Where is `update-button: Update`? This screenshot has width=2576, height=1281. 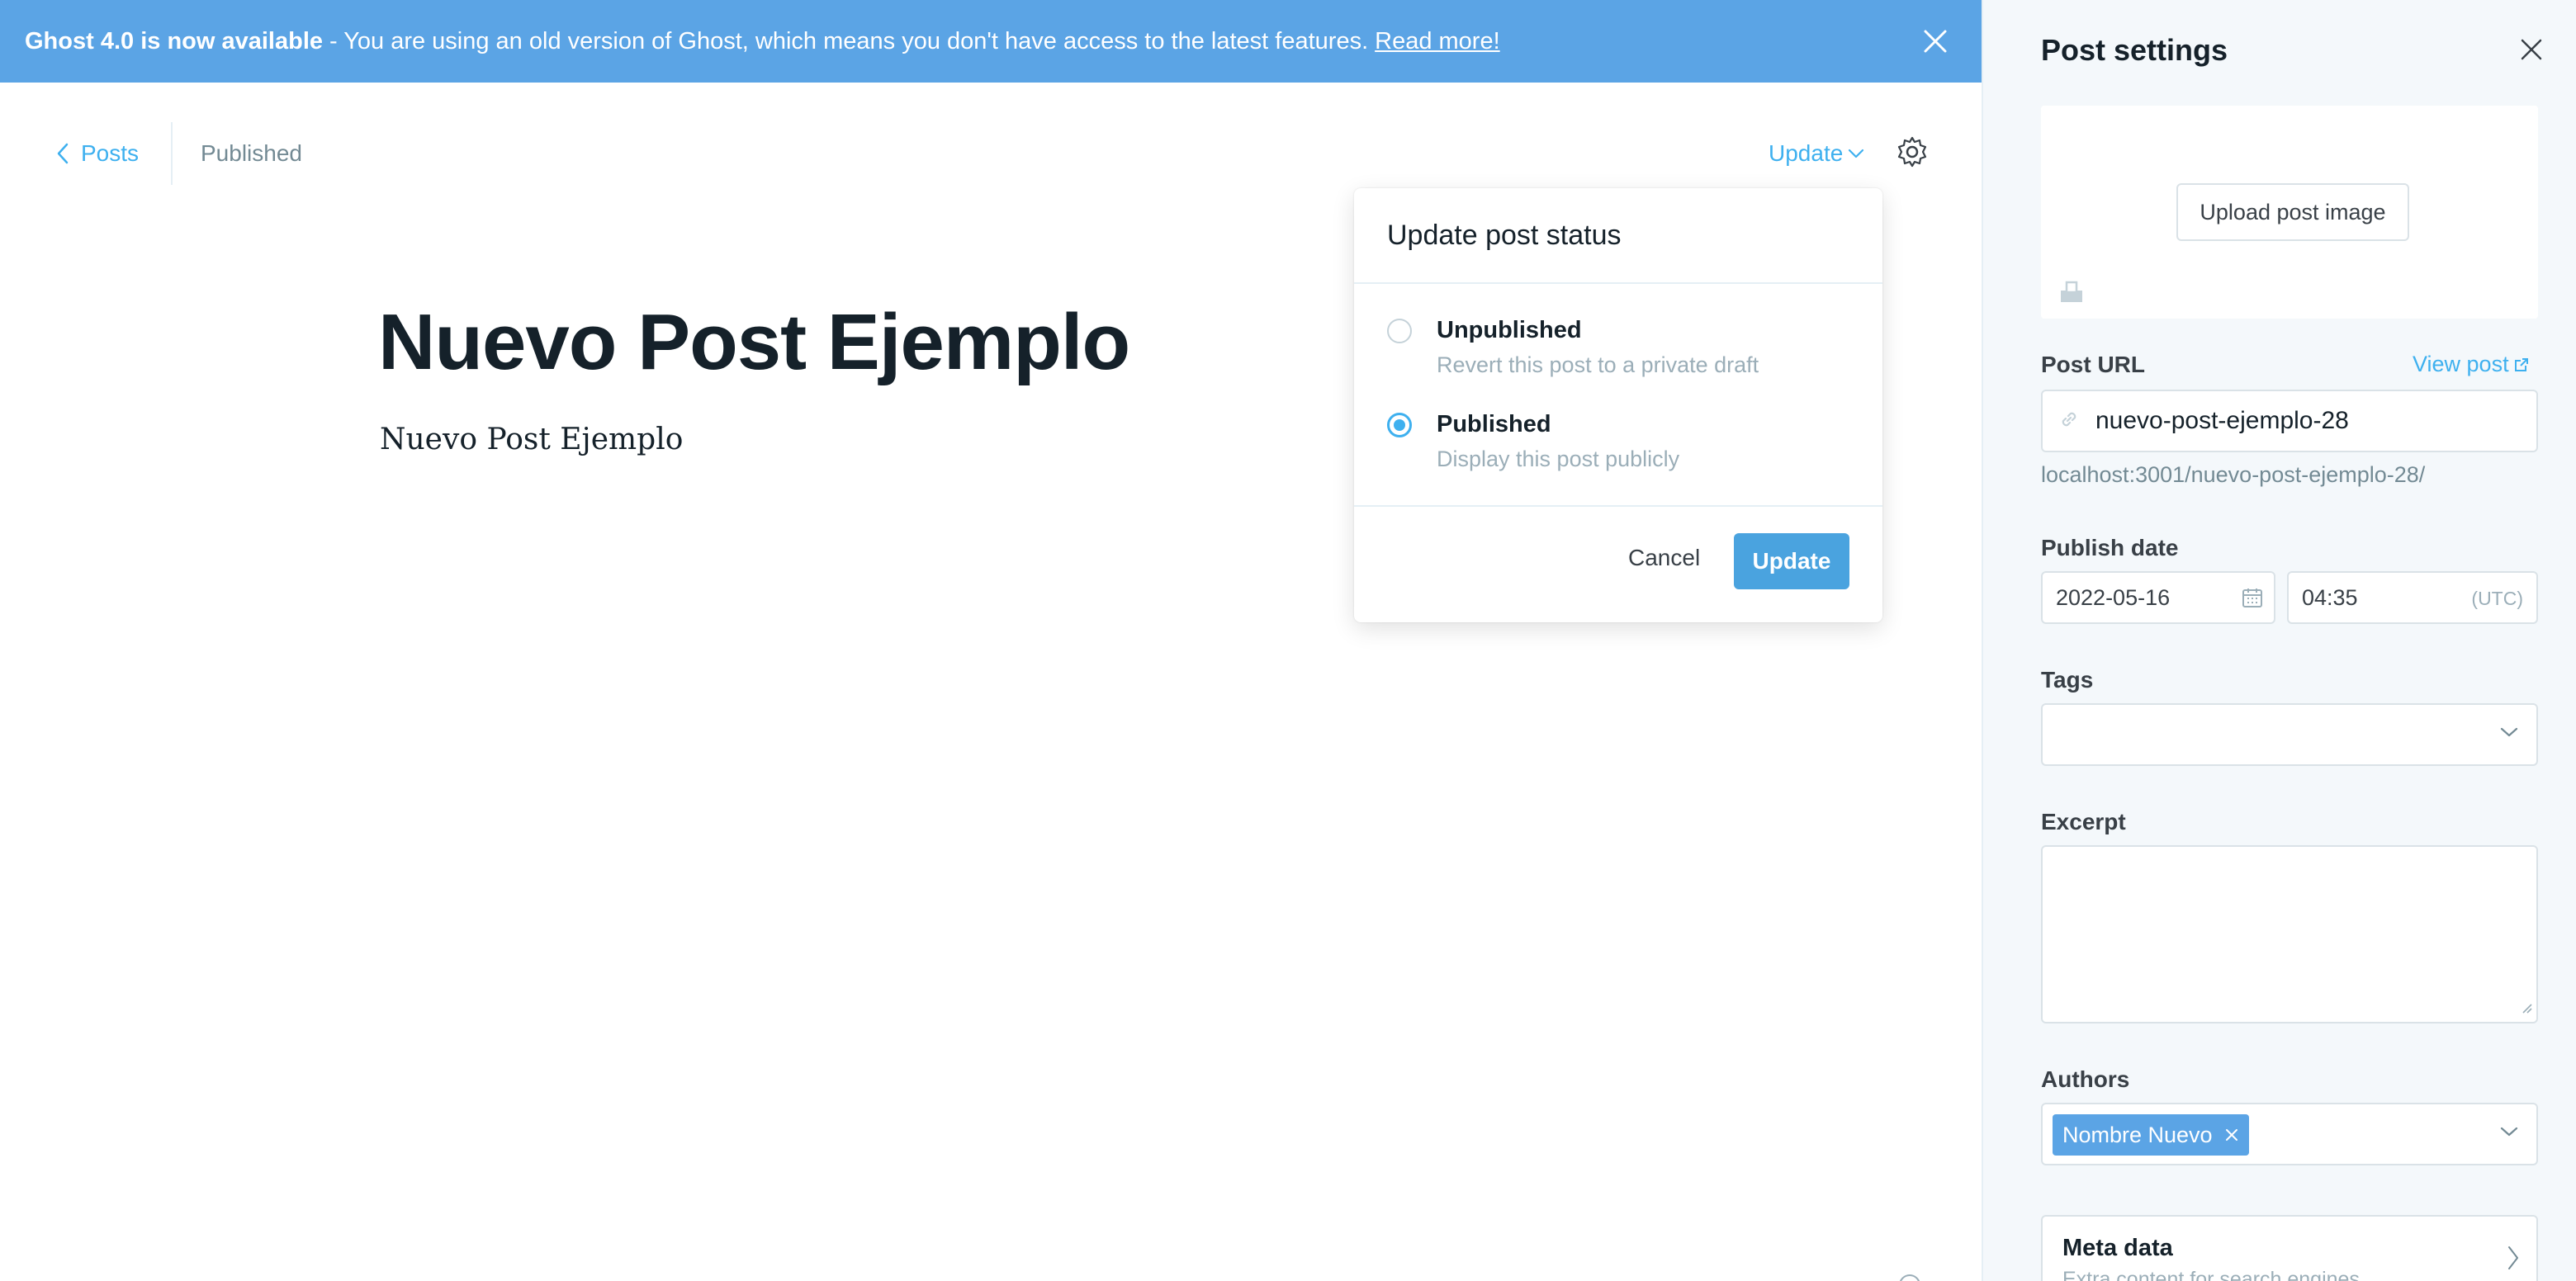 update-button: Update is located at coordinates (1791, 561).